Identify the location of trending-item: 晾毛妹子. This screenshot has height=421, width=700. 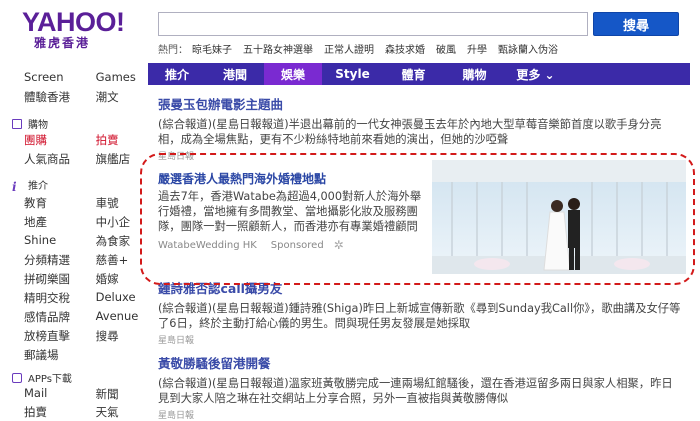
(212, 50).